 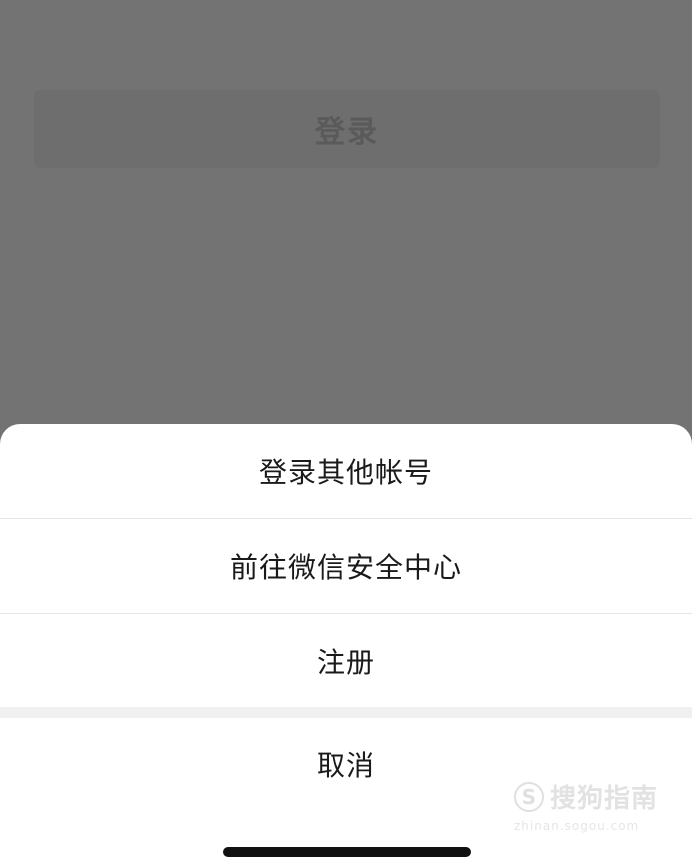 What do you see at coordinates (529, 796) in the screenshot?
I see `sogou-logo-icon: S` at bounding box center [529, 796].